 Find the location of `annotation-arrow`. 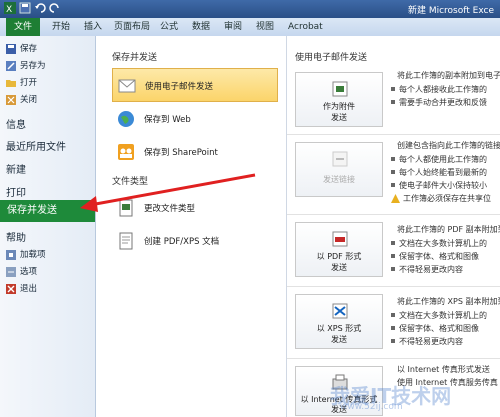

annotation-arrow is located at coordinates (168, 192).